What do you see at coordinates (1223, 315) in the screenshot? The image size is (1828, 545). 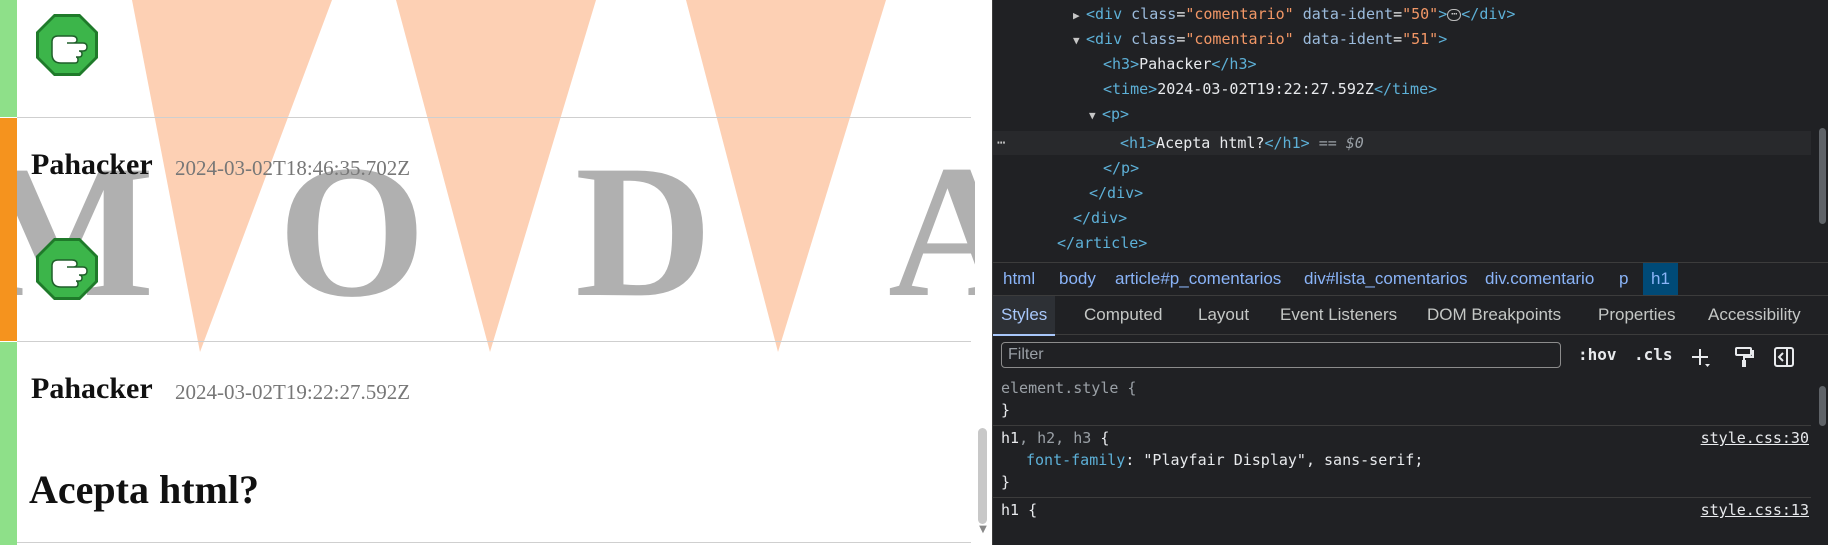 I see `tab-layout: Layout` at bounding box center [1223, 315].